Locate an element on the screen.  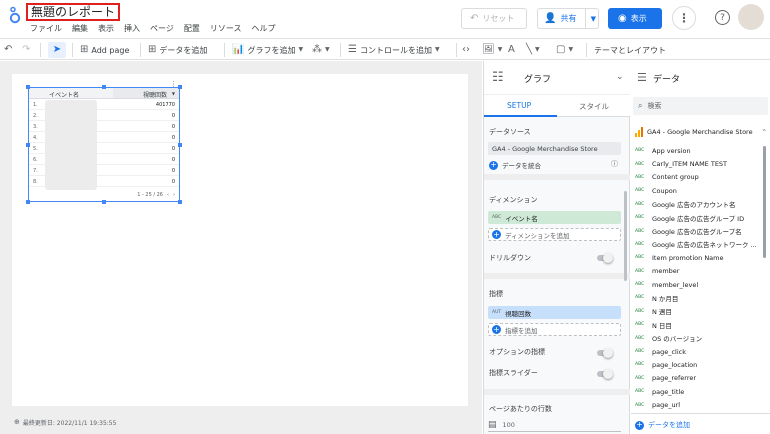
chart-menu-icon: ⋮ is located at coordinates (173, 84).